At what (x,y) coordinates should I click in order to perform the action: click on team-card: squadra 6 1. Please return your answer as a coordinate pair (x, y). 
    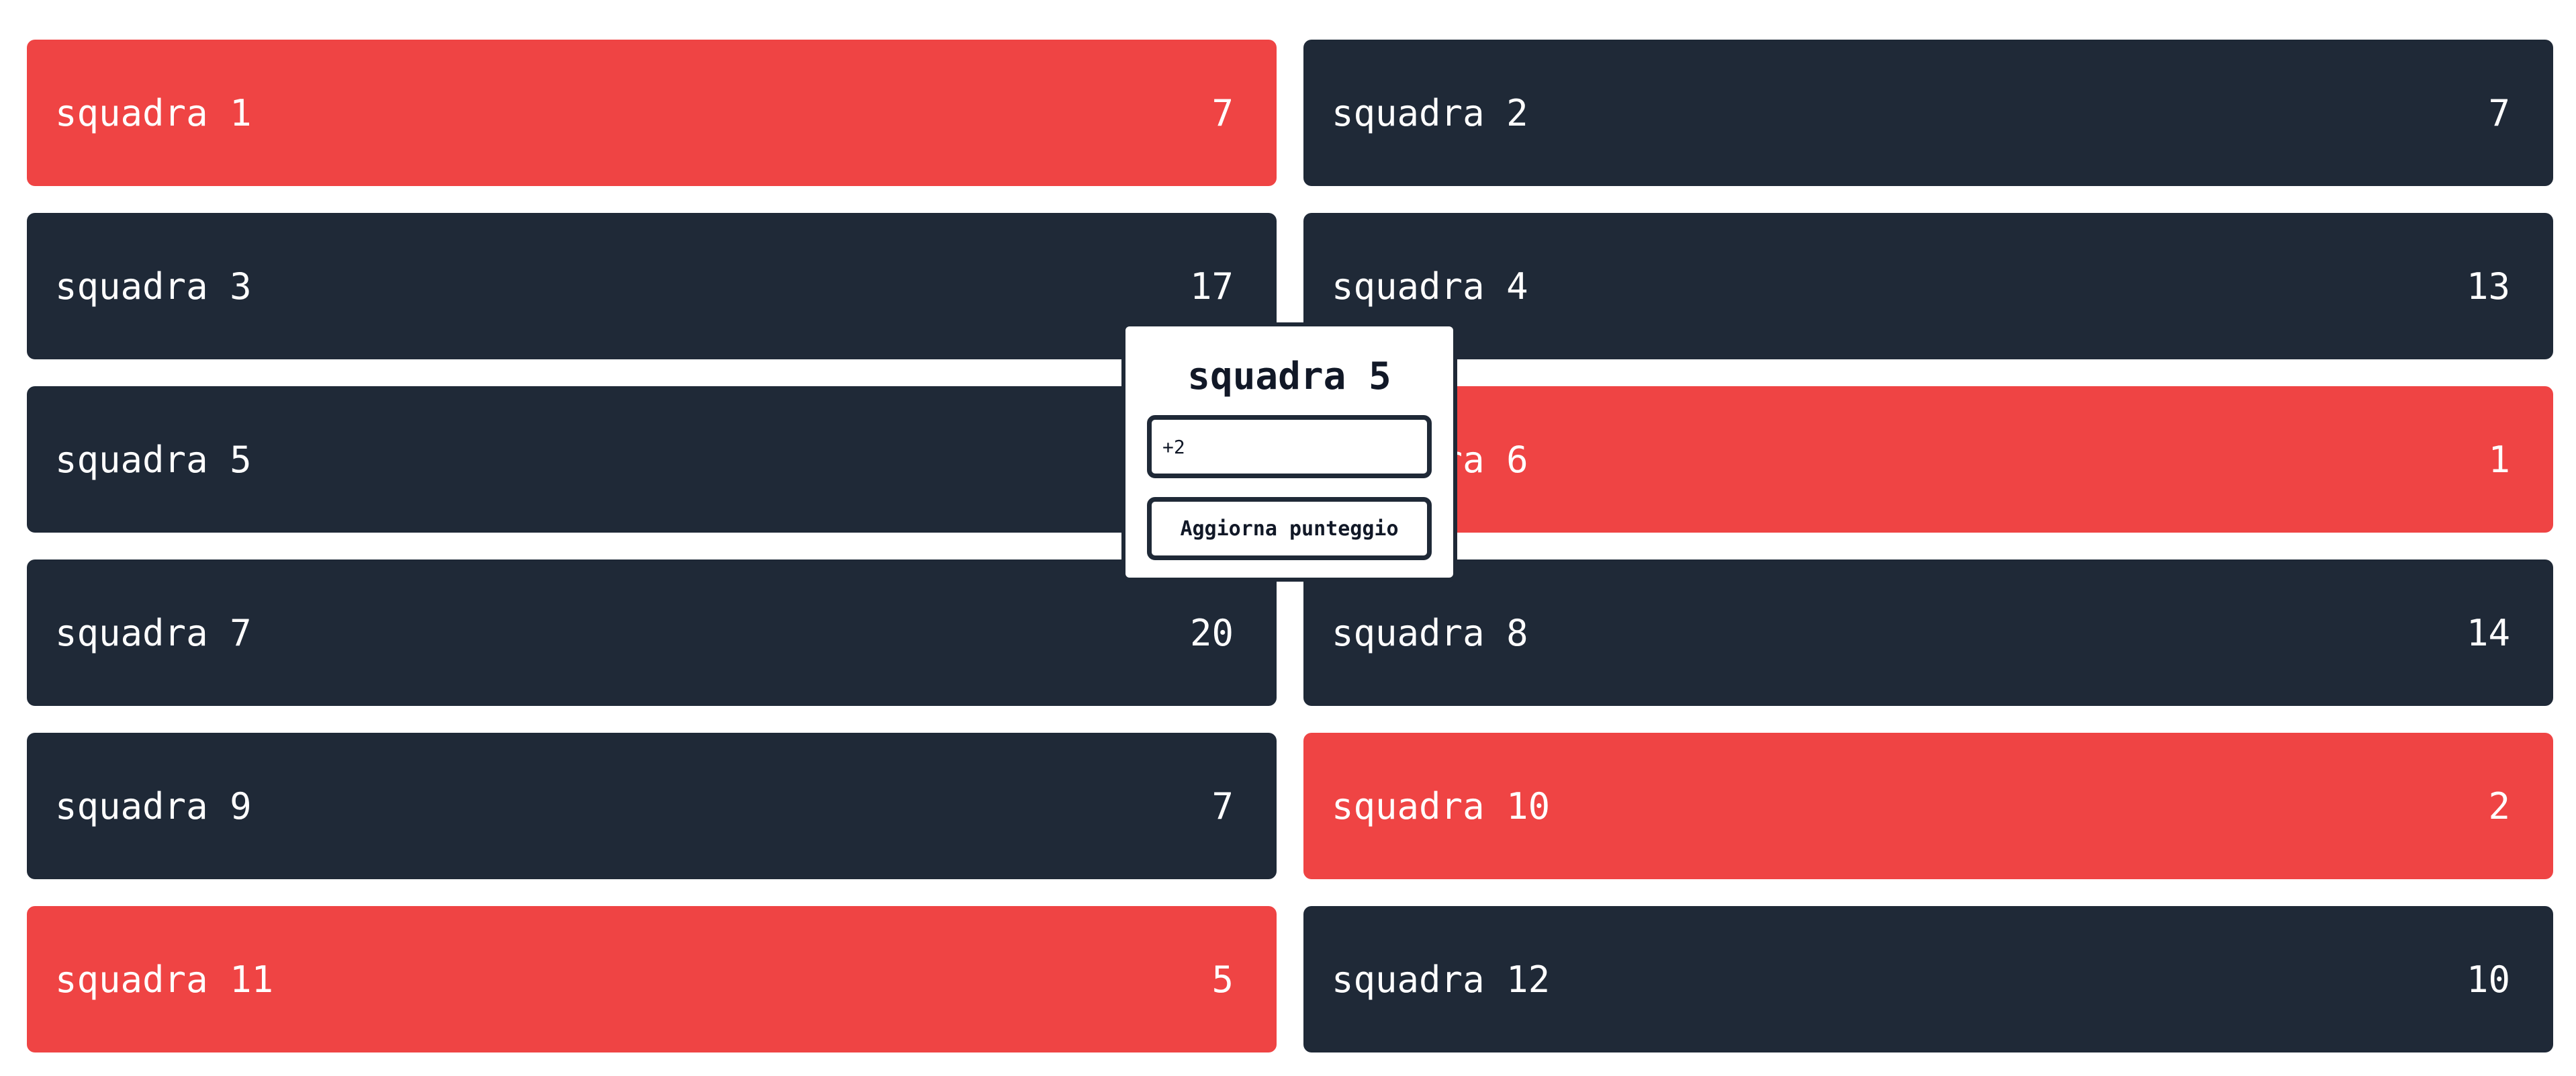
    Looking at the image, I should click on (1928, 459).